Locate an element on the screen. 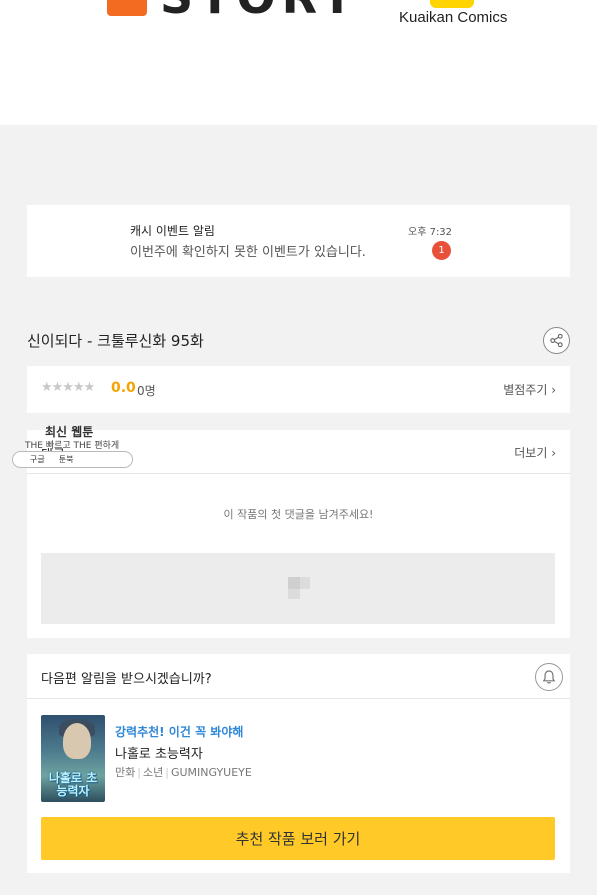  overlay-subtitle: THE 빠르고 THE 편하게 is located at coordinates (72, 446).